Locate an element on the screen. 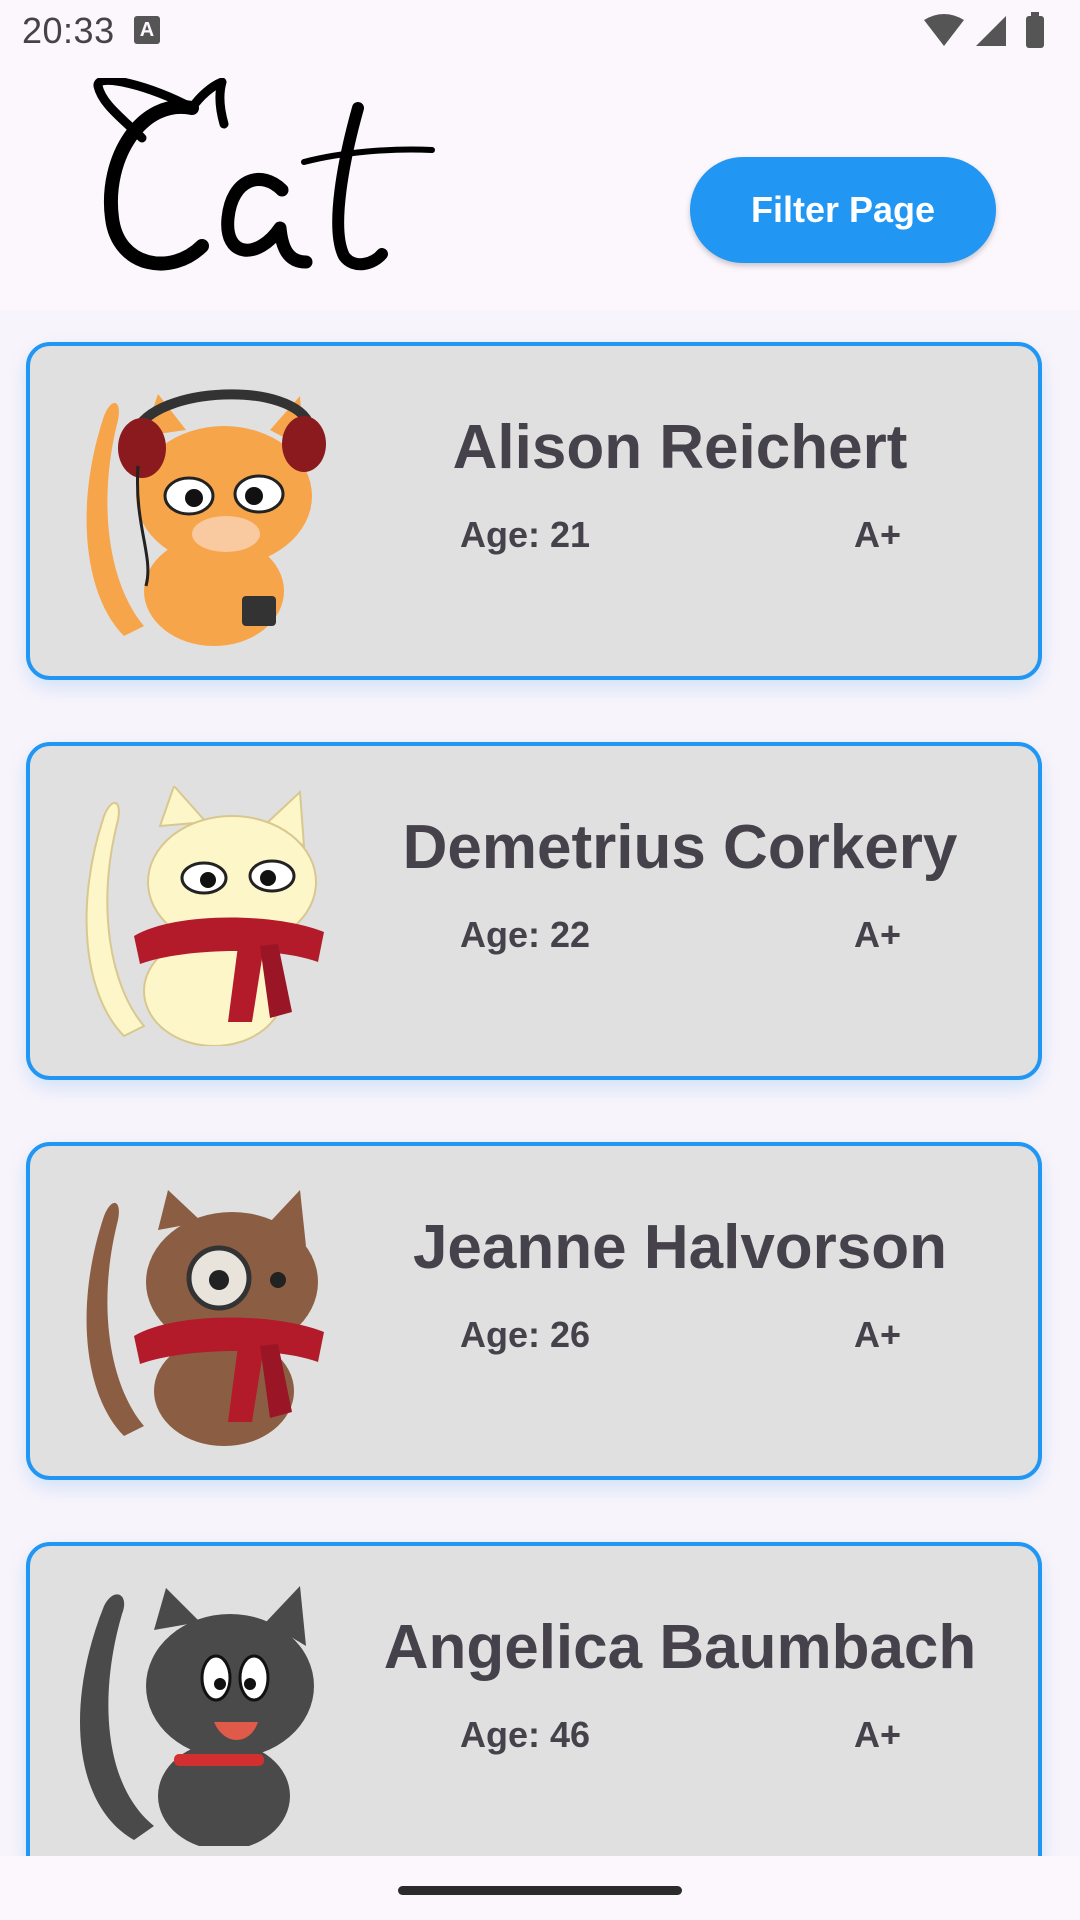 The width and height of the screenshot is (1080, 1920). home-gesture-handle is located at coordinates (540, 1890).